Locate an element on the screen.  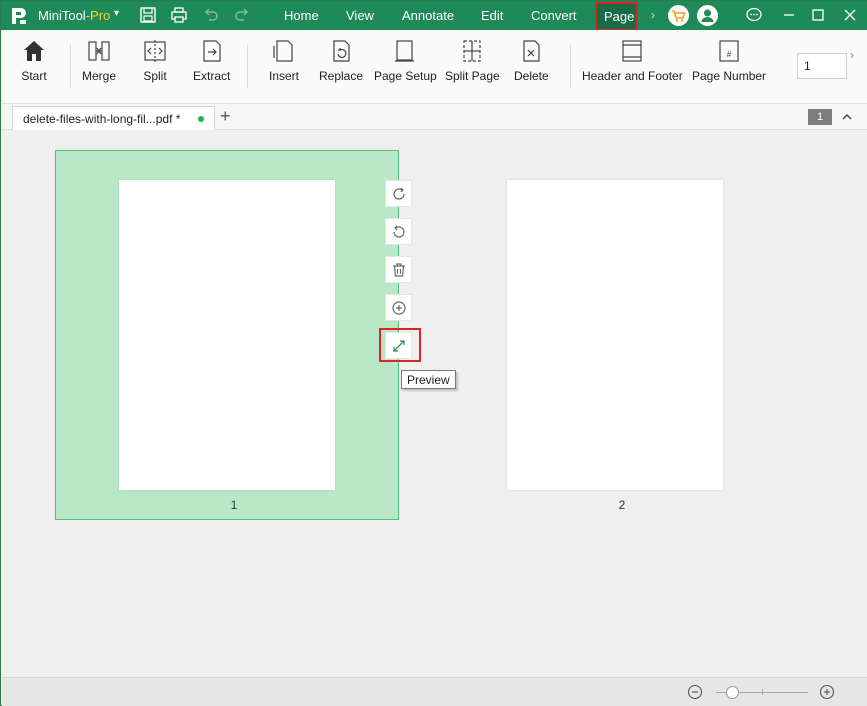
rotate-clockwise-icon is located at coordinates (399, 193).